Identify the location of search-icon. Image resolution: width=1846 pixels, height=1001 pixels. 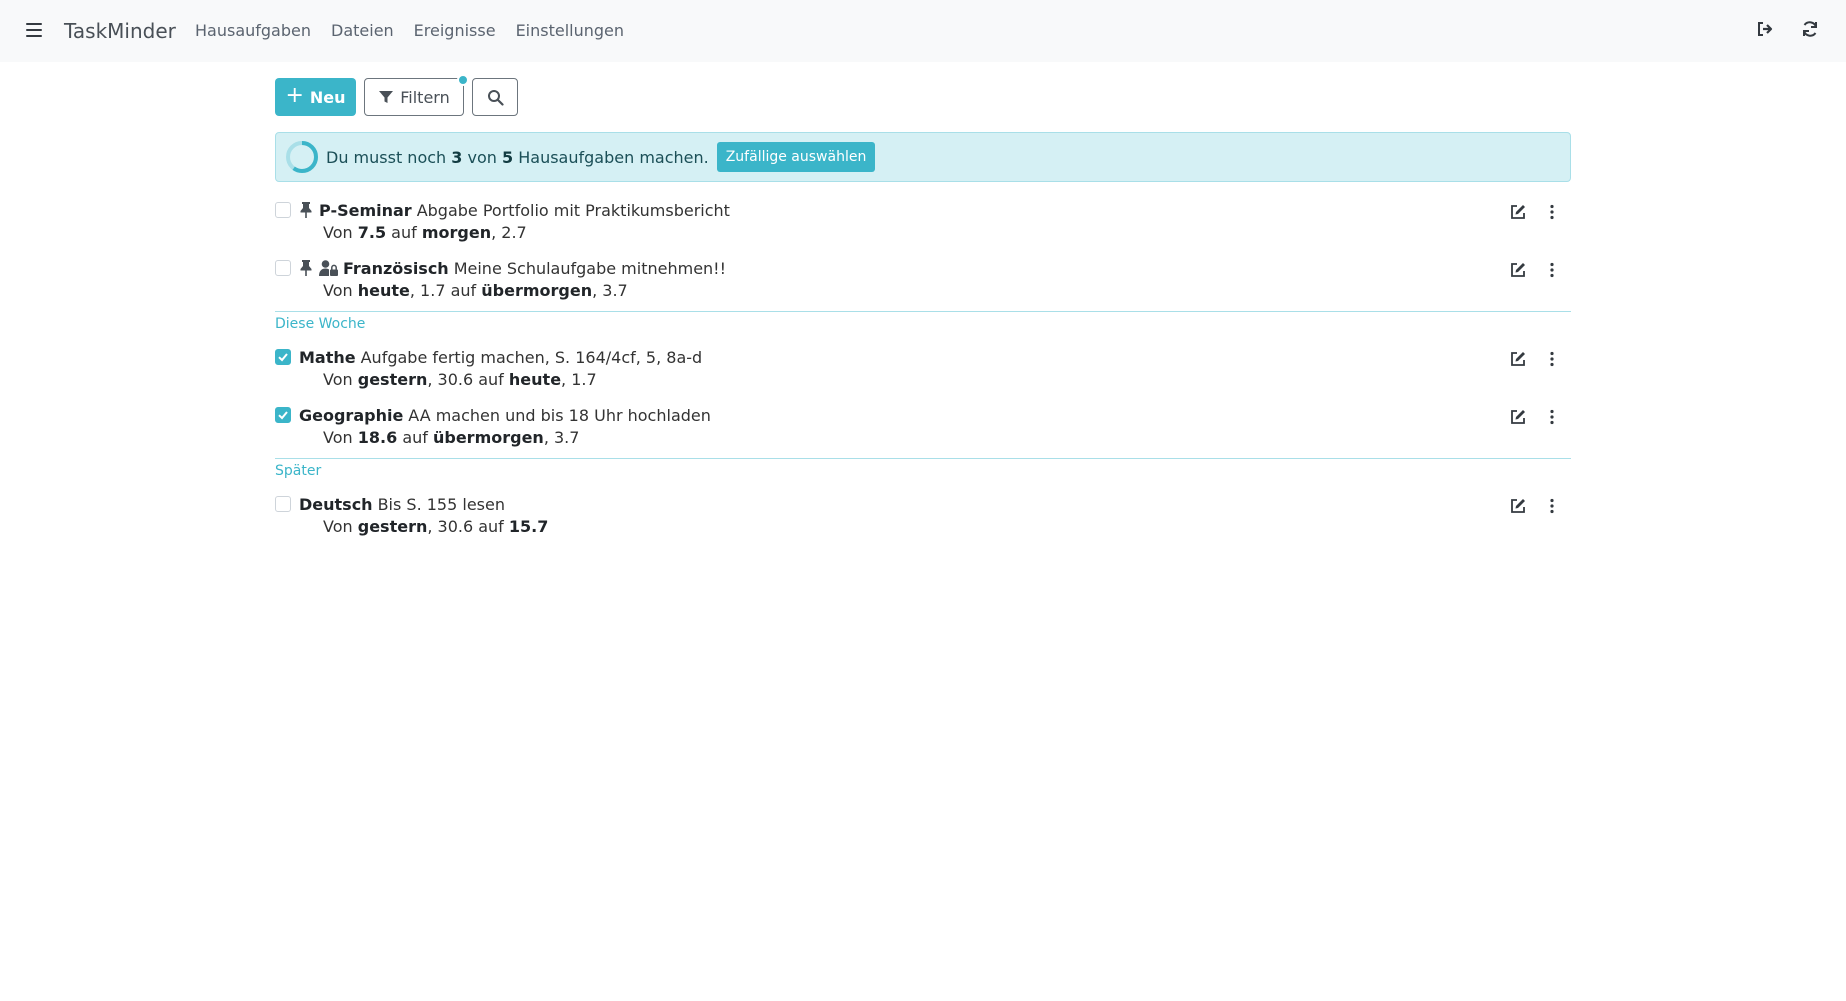
(495, 97).